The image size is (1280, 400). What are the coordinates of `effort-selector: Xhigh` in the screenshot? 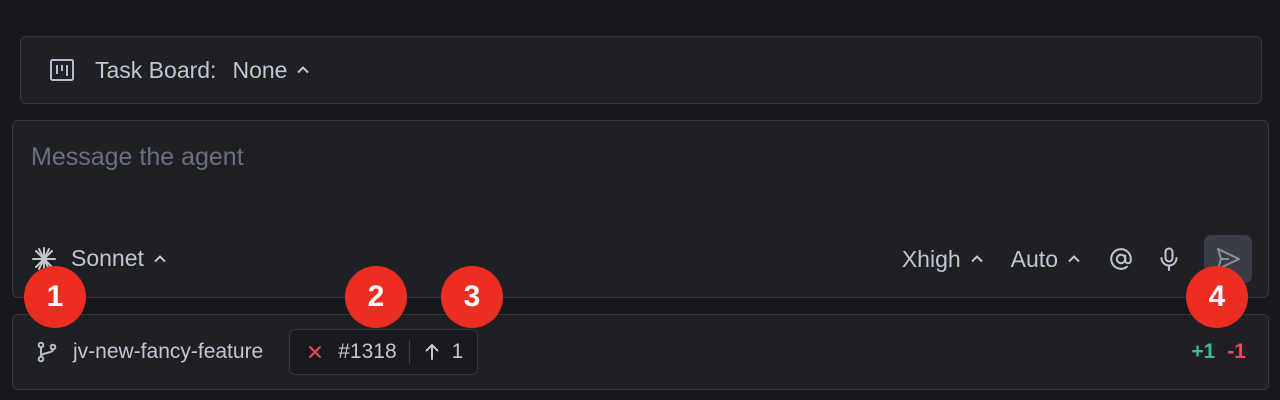 It's located at (943, 259).